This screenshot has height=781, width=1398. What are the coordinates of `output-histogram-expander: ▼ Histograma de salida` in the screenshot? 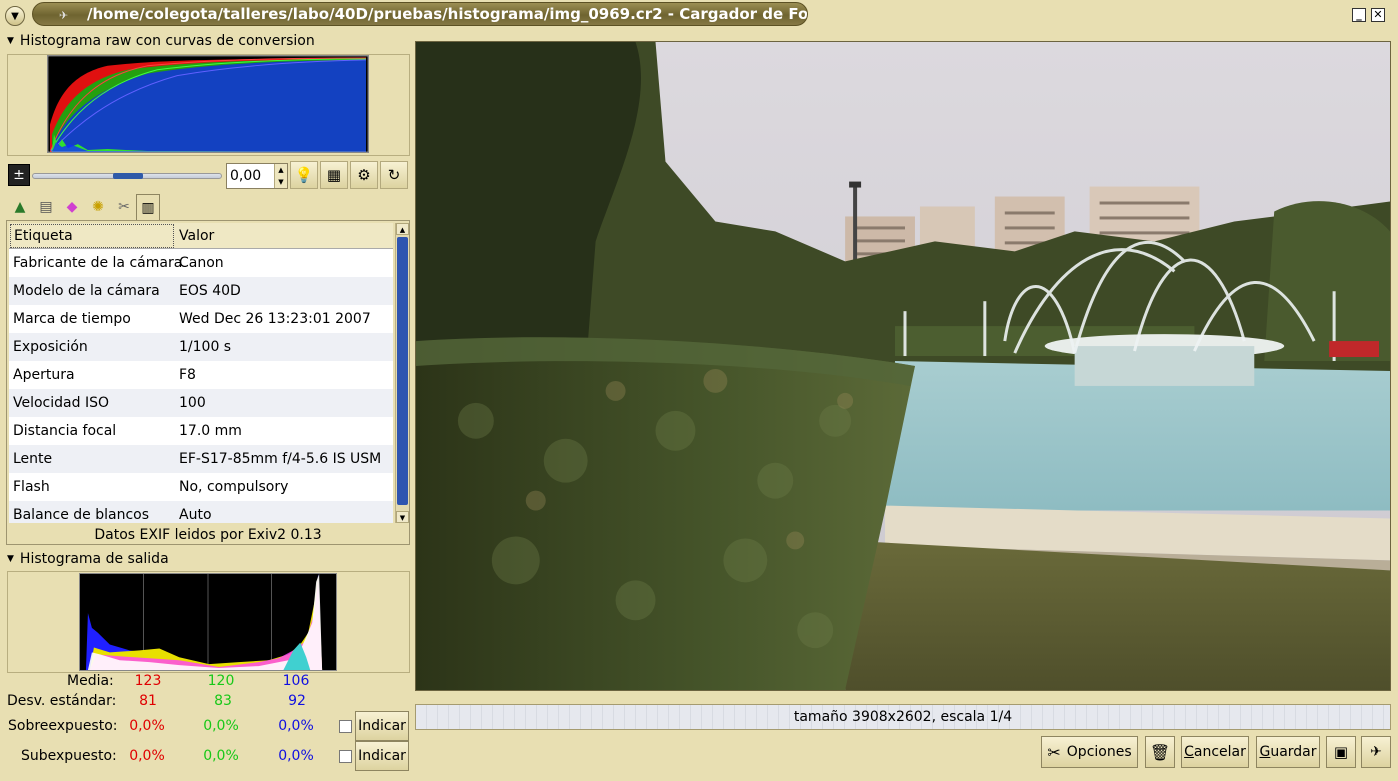 It's located at (88, 559).